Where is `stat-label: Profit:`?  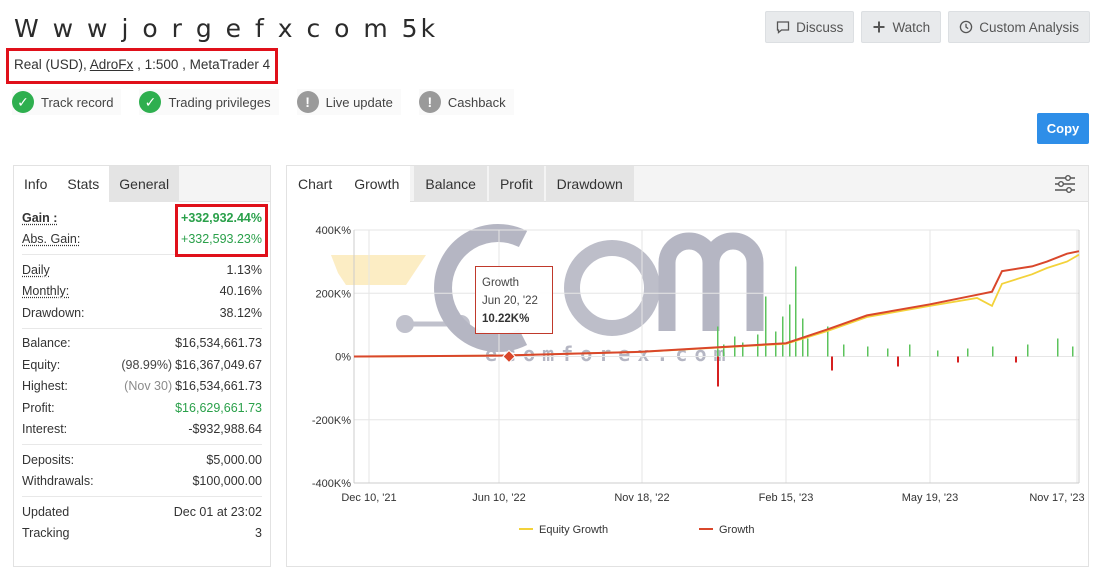
stat-label: Profit: is located at coordinates (38, 407).